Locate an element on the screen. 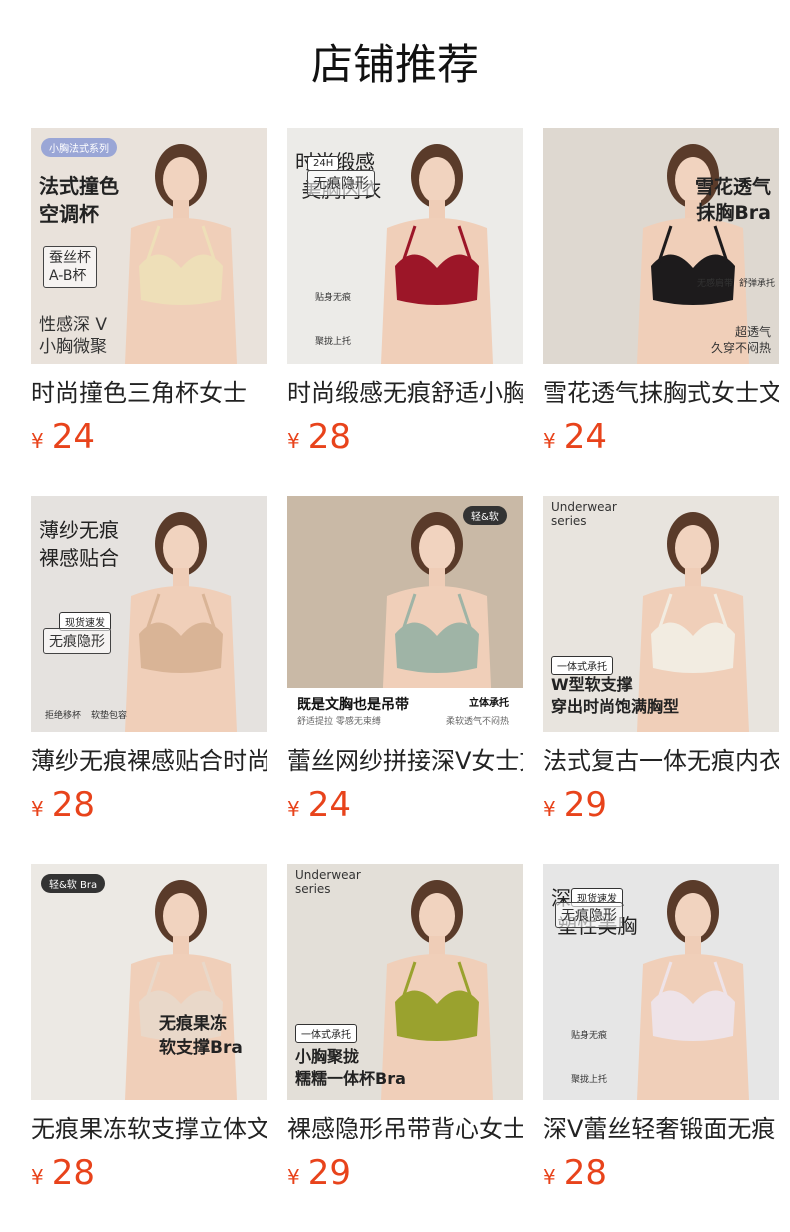 This screenshot has height=1232, width=790. model-figure is located at coordinates (181, 990).